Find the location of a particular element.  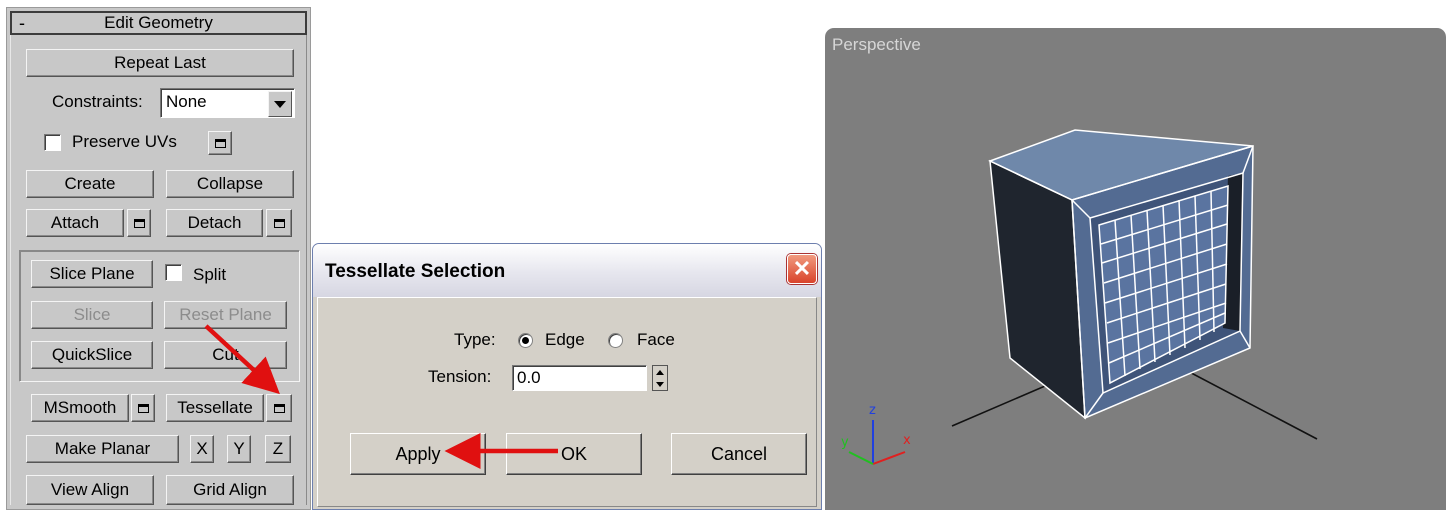

type-edge-radio is located at coordinates (525, 340).